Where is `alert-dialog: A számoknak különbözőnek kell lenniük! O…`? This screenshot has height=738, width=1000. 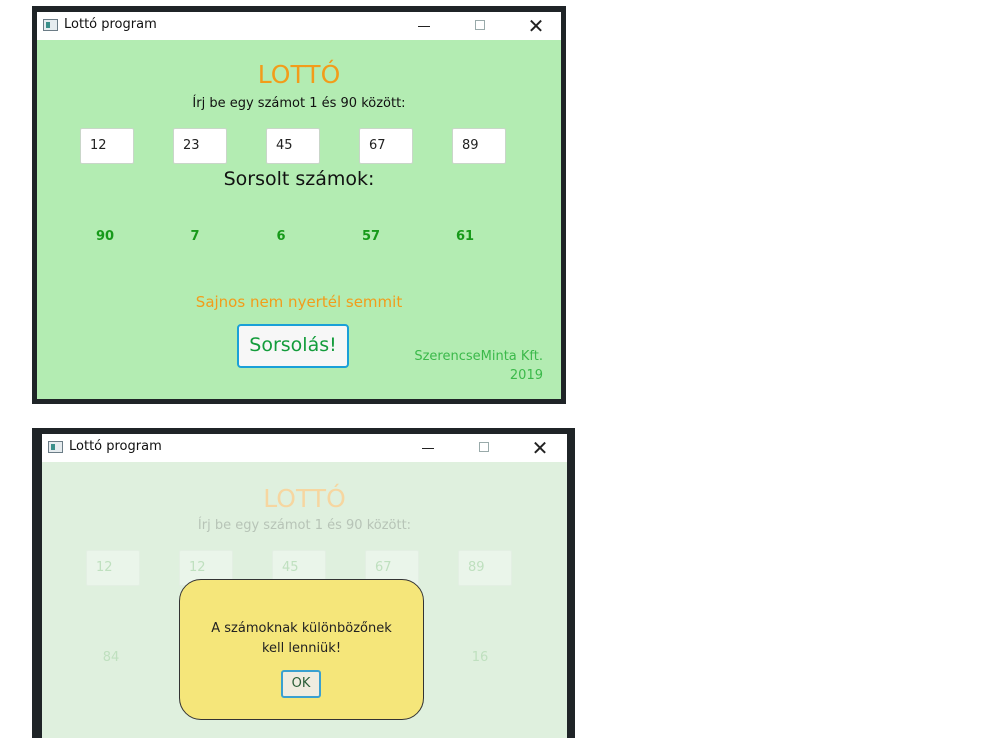
alert-dialog: A számoknak különbözőnek kell lenniük! O… is located at coordinates (301, 649).